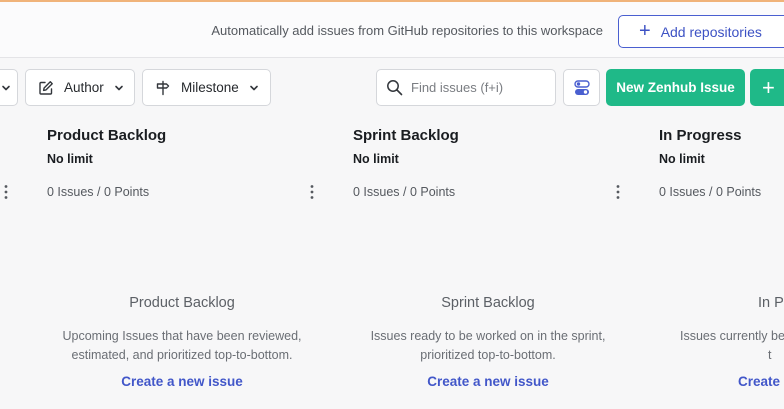 This screenshot has width=784, height=409. What do you see at coordinates (406, 135) in the screenshot?
I see `pipeline-title: Sprint Backlog` at bounding box center [406, 135].